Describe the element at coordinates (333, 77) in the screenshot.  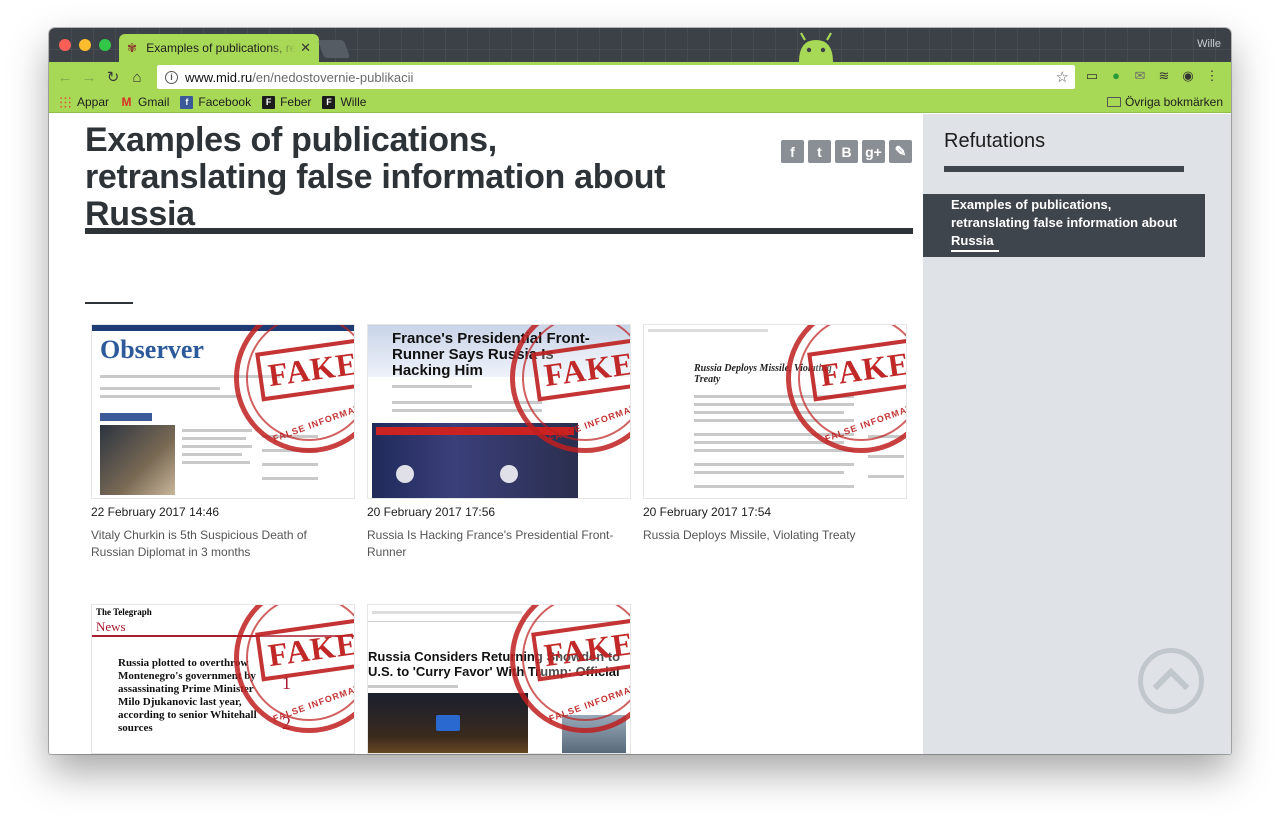
I see `url-path: /en/nedostovernie-publikacii` at that location.